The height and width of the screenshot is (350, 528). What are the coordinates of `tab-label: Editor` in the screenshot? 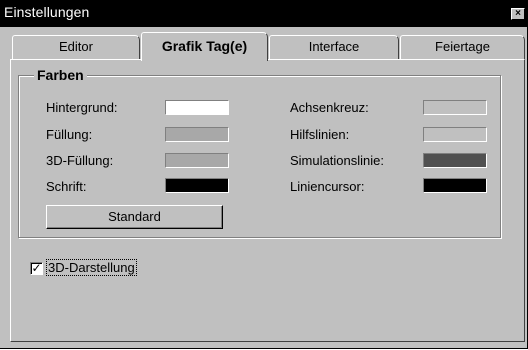 It's located at (76, 46).